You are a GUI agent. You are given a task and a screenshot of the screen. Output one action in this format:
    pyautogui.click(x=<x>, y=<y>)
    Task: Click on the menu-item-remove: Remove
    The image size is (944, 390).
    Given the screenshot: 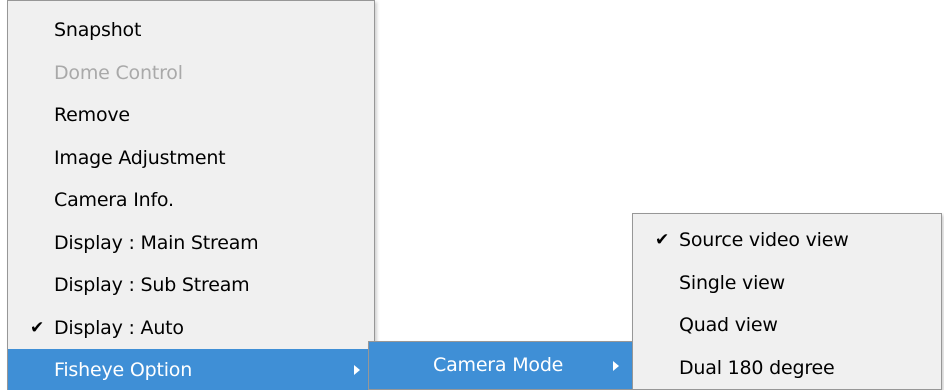 What is the action you would take?
    pyautogui.click(x=191, y=115)
    